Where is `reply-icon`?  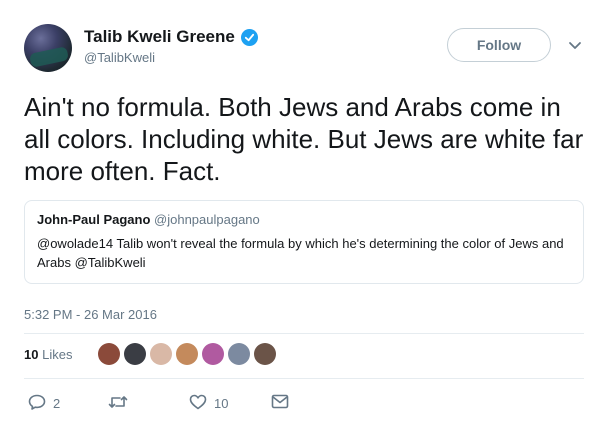 reply-icon is located at coordinates (37, 403).